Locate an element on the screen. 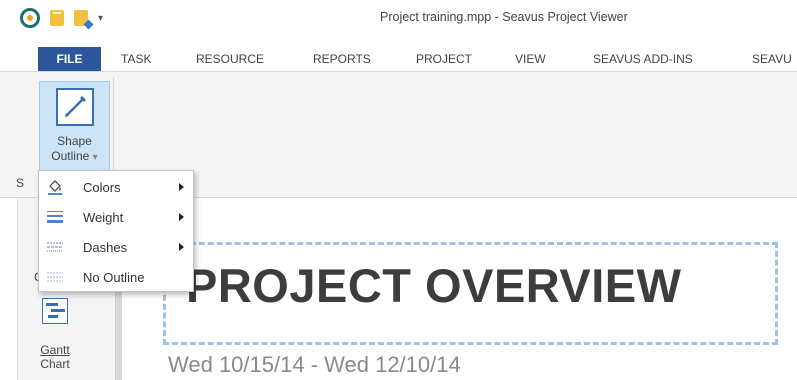 This screenshot has width=797, height=380. menu-item-no-outline: No Outline is located at coordinates (116, 277).